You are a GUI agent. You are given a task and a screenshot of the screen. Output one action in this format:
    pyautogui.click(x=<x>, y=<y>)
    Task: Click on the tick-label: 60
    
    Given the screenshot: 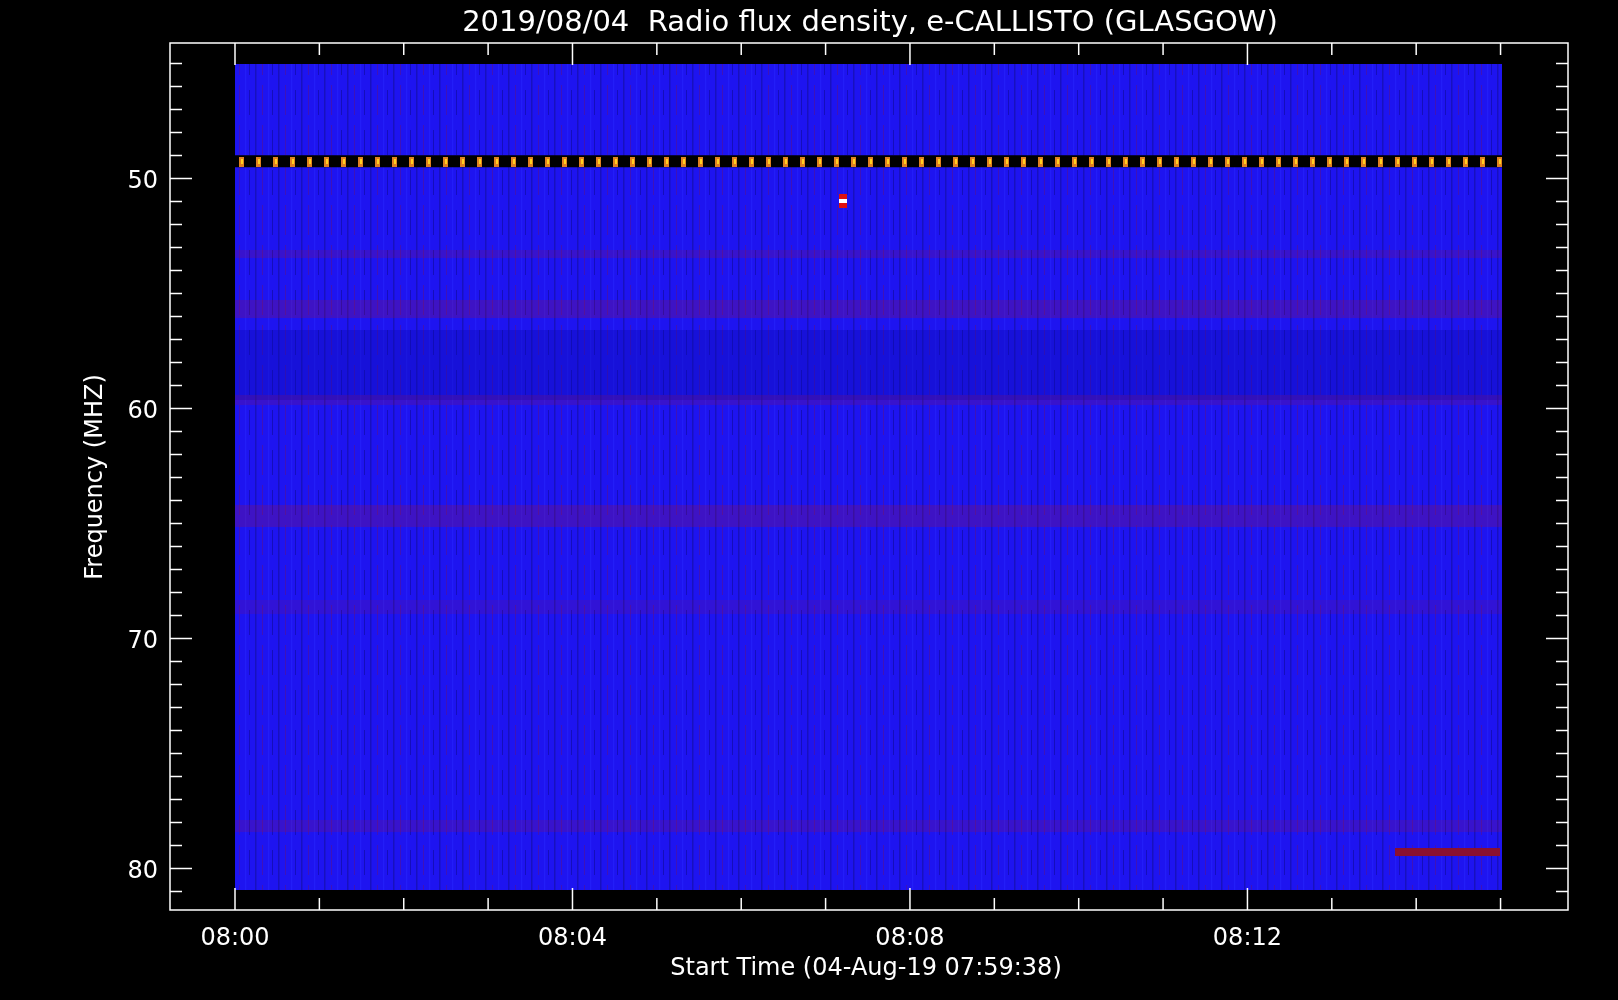 What is the action you would take?
    pyautogui.click(x=142, y=409)
    